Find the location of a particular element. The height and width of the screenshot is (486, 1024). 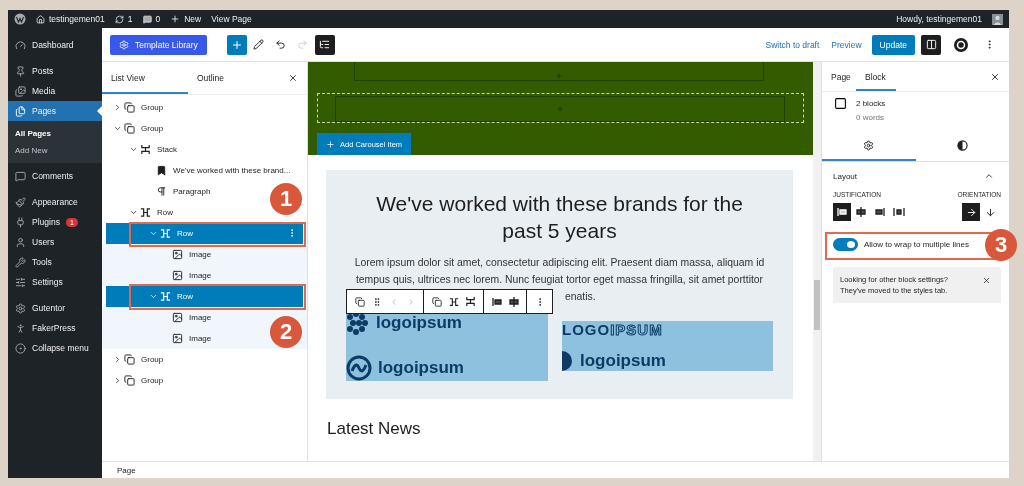

list-view-item: Stack is located at coordinates (142, 149).